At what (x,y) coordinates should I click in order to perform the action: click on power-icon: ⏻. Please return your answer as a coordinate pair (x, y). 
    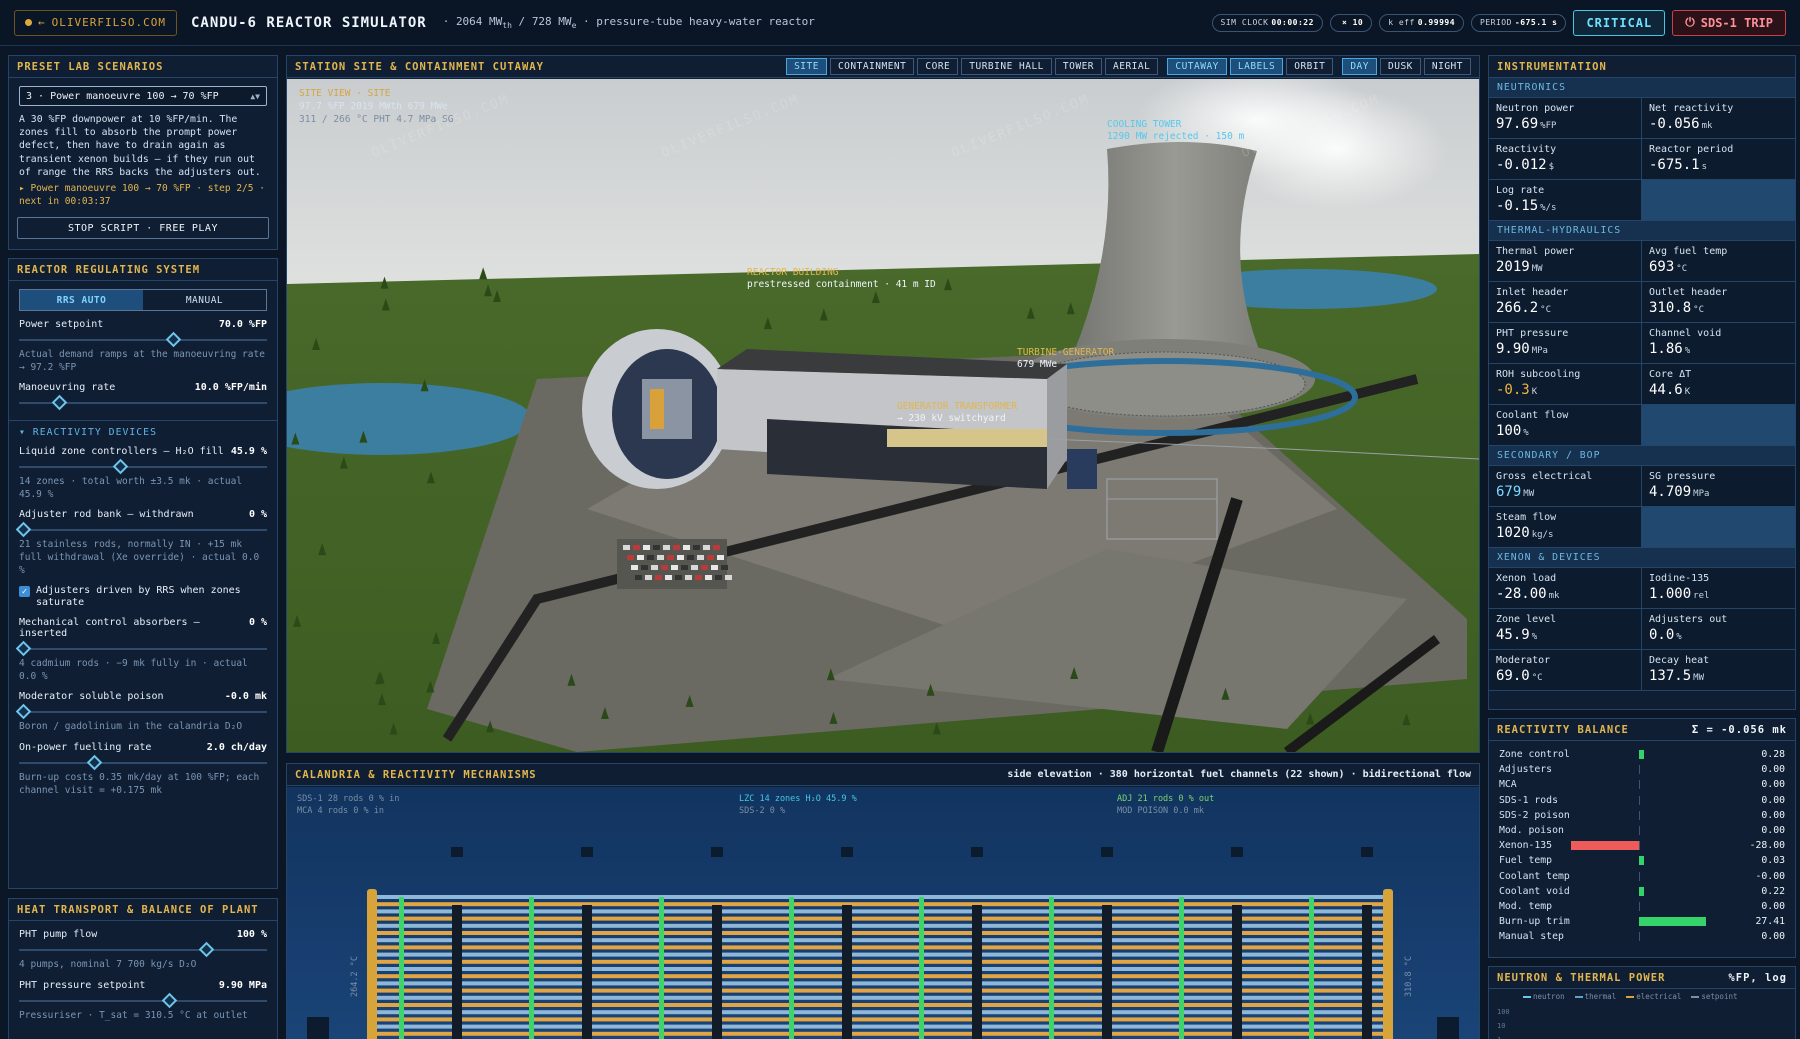
    Looking at the image, I should click on (1690, 22).